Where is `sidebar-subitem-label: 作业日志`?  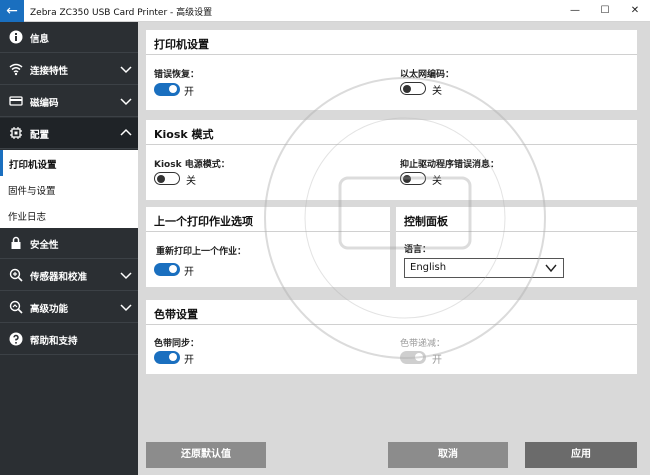
sidebar-subitem-label: 作业日志 is located at coordinates (27, 217).